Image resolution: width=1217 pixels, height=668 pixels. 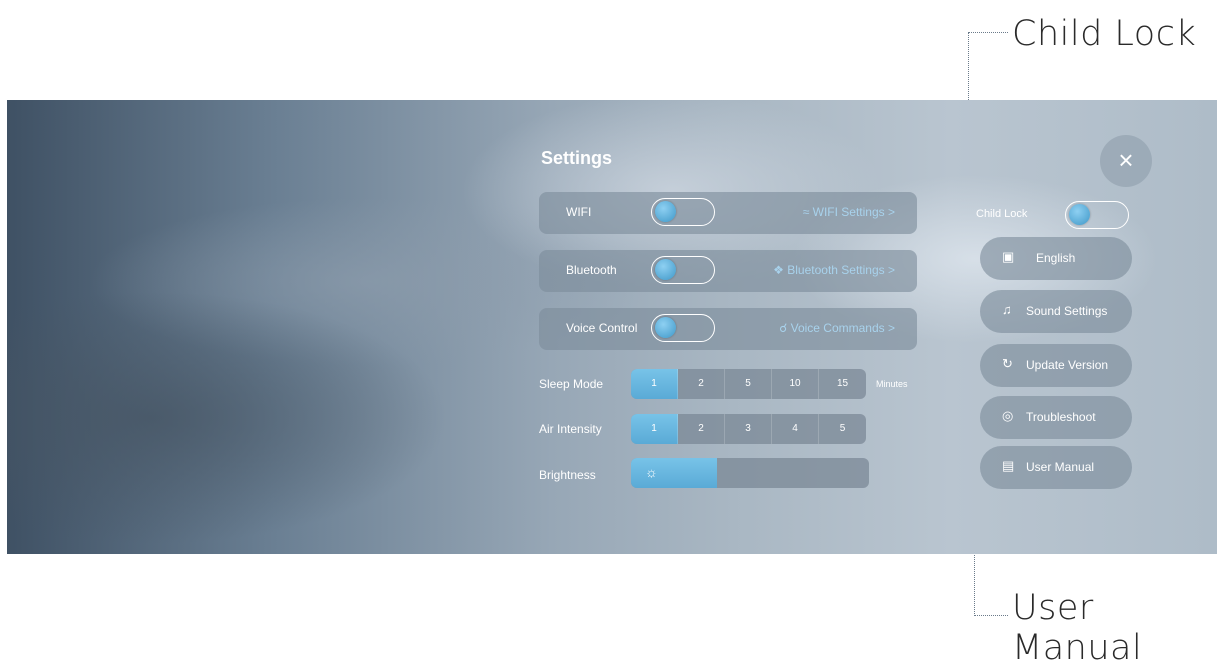 I want to click on air-option: 3, so click(x=748, y=429).